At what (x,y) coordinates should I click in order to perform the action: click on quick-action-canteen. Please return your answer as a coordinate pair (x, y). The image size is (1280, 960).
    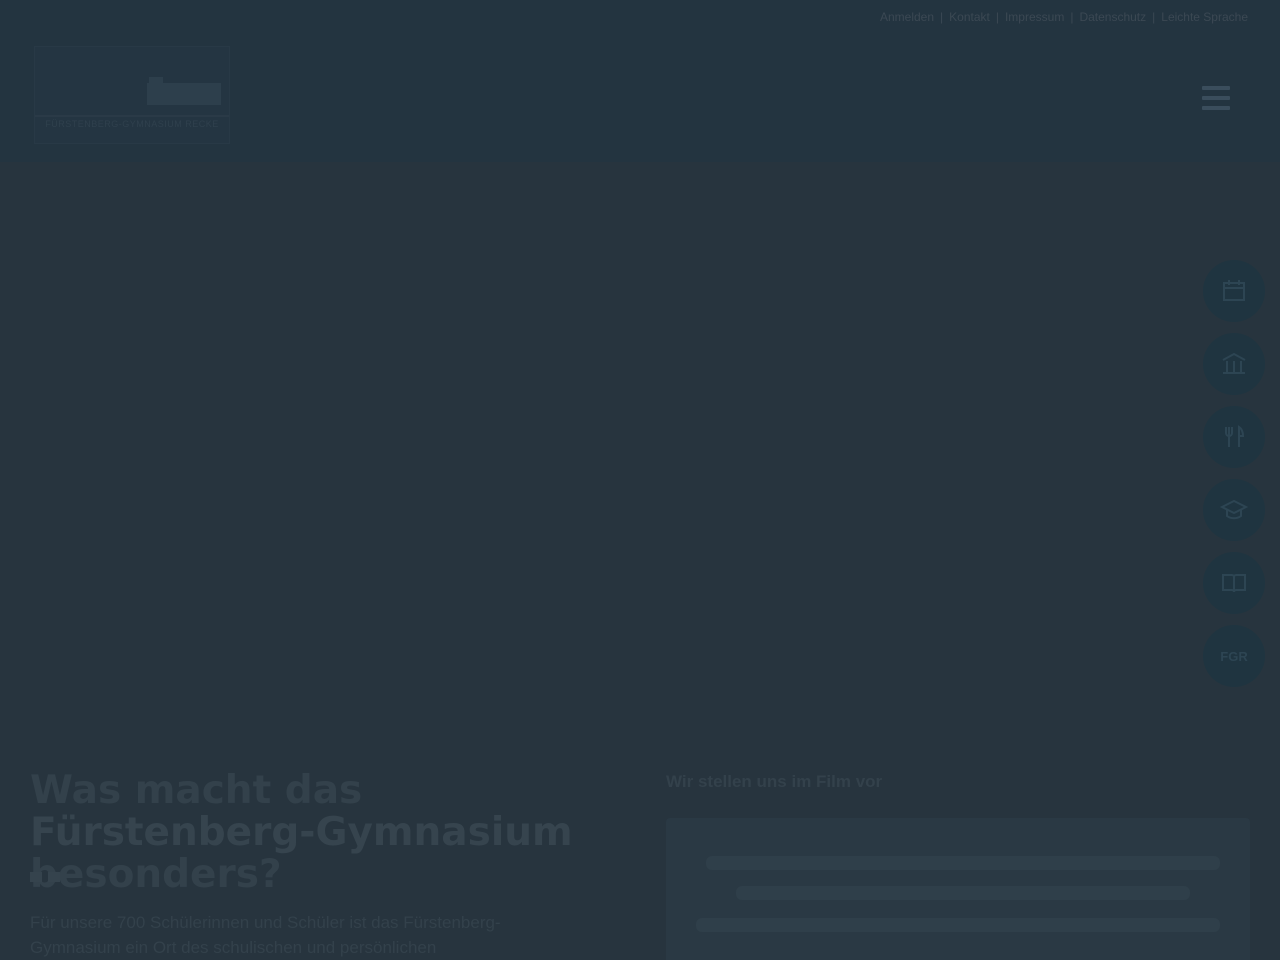
    Looking at the image, I should click on (1234, 437).